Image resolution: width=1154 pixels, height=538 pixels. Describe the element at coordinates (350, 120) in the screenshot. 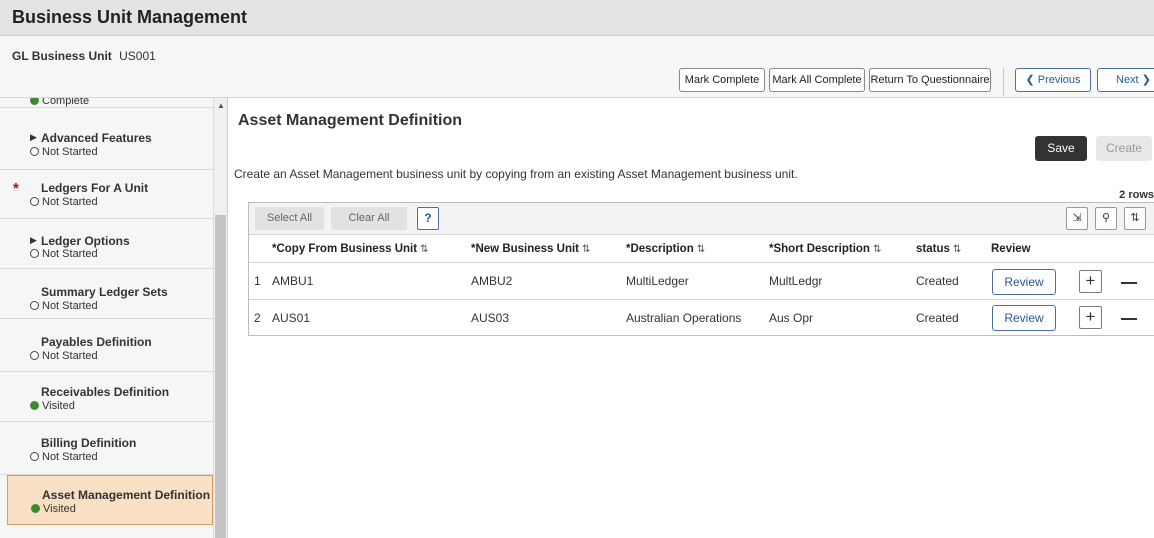

I see `page-title: Asset Management Definition` at that location.